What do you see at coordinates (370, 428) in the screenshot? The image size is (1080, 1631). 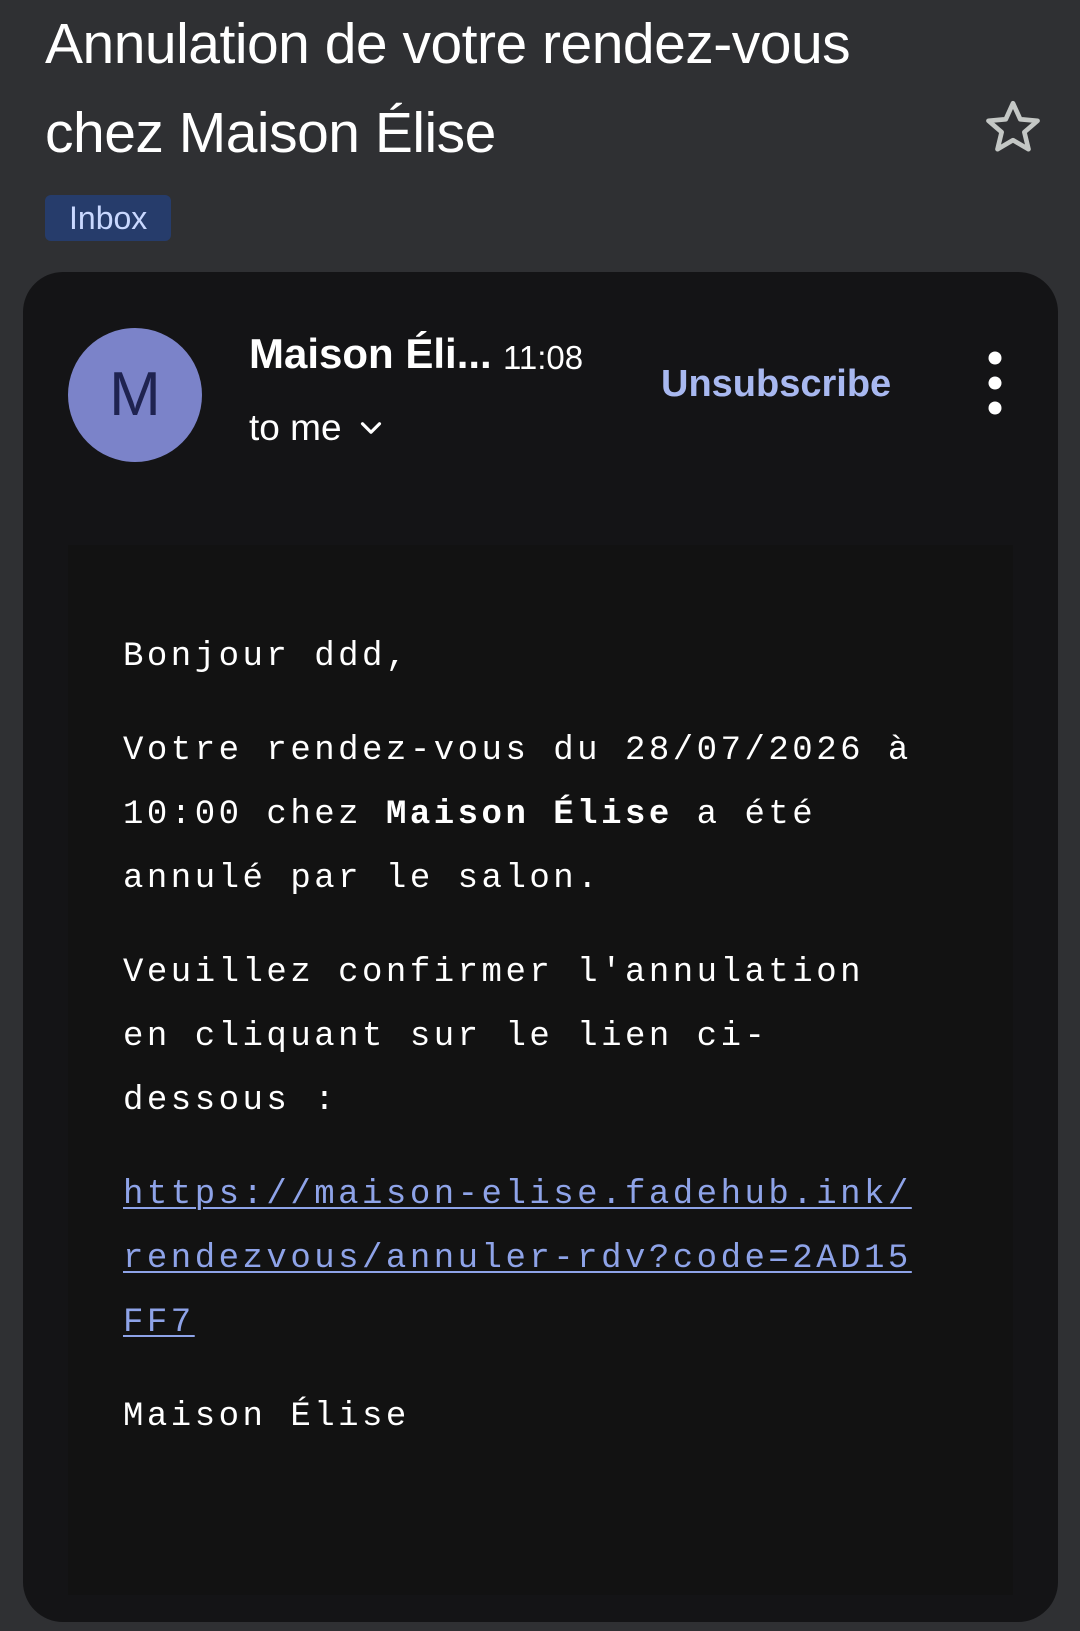 I see `chevron-down-icon` at bounding box center [370, 428].